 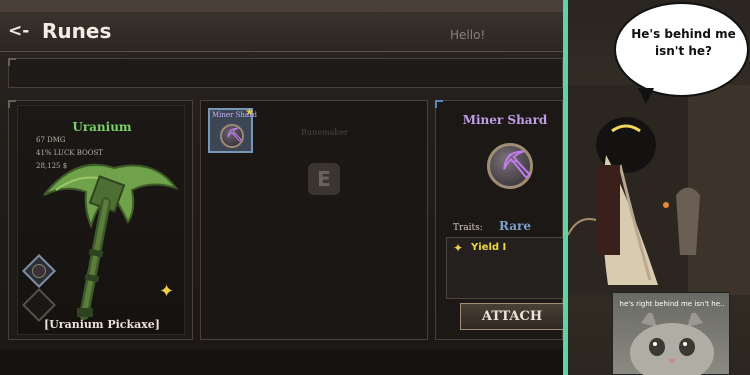 I want to click on bottom-strip, so click(x=281, y=362).